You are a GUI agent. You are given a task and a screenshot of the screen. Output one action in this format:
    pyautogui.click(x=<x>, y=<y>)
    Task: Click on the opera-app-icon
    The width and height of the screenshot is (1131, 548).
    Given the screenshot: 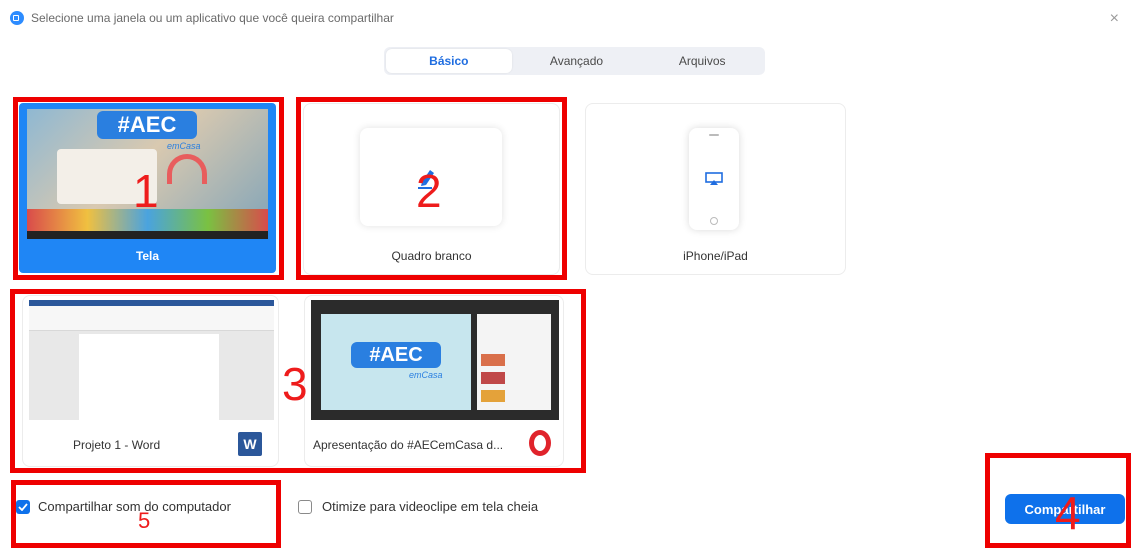 What is the action you would take?
    pyautogui.click(x=540, y=443)
    